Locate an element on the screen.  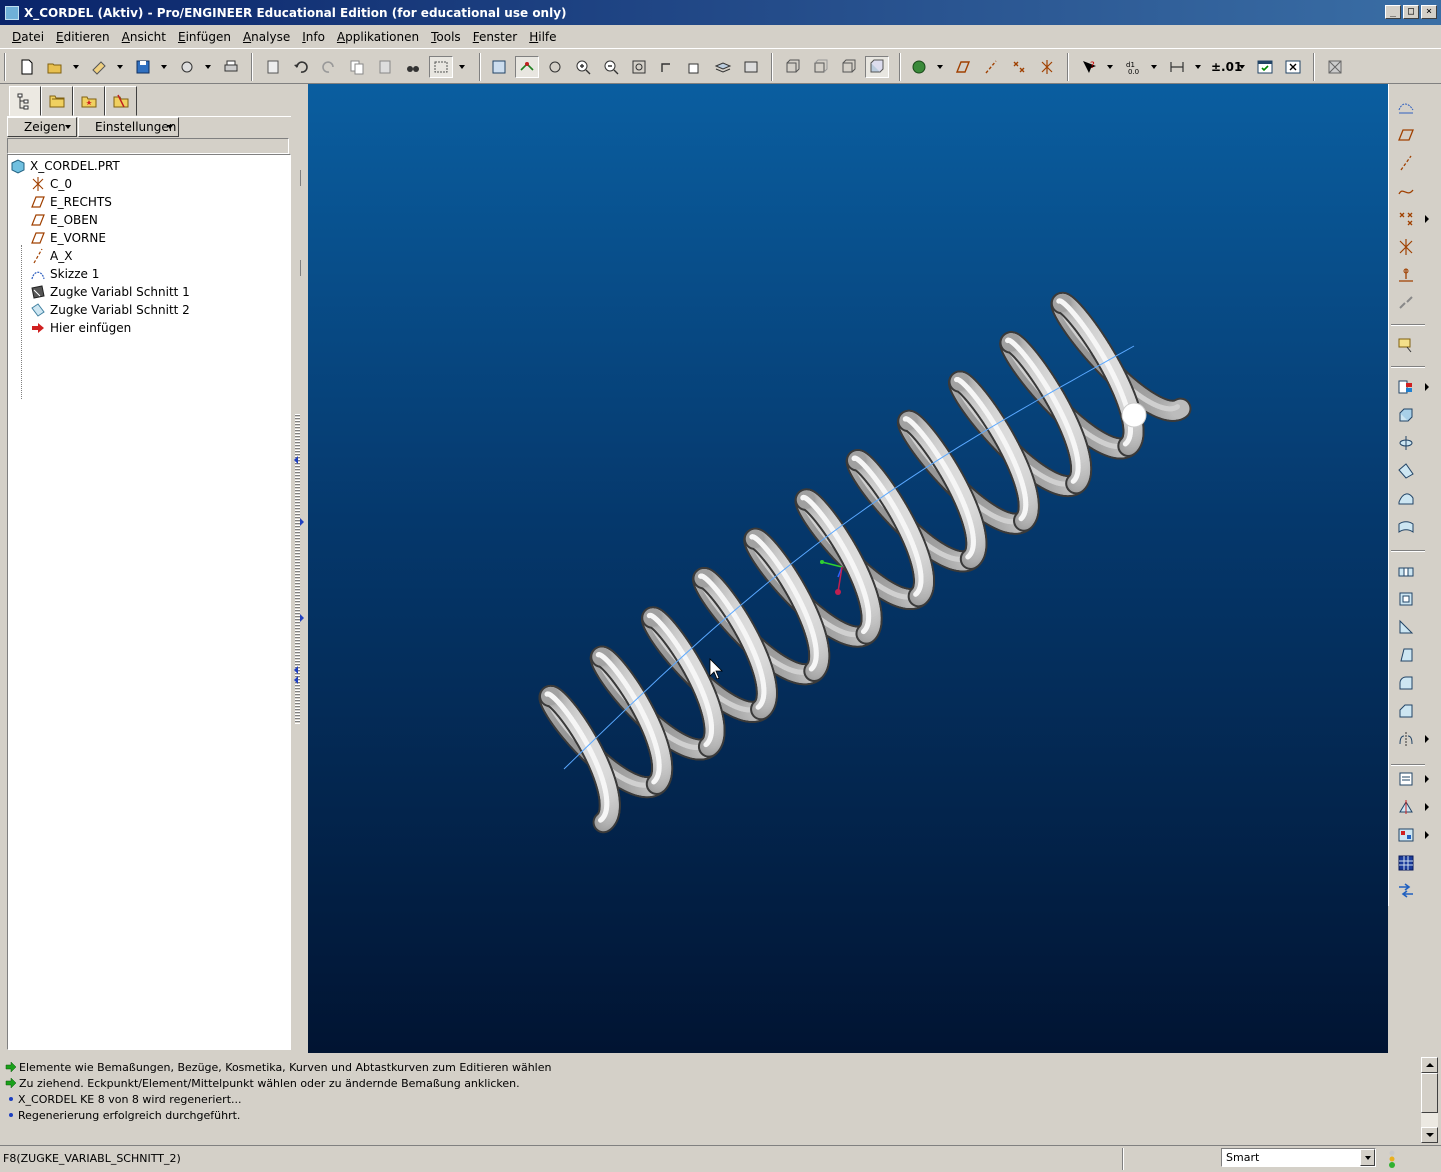
sketch-tool-icon is located at coordinates (1406, 107).